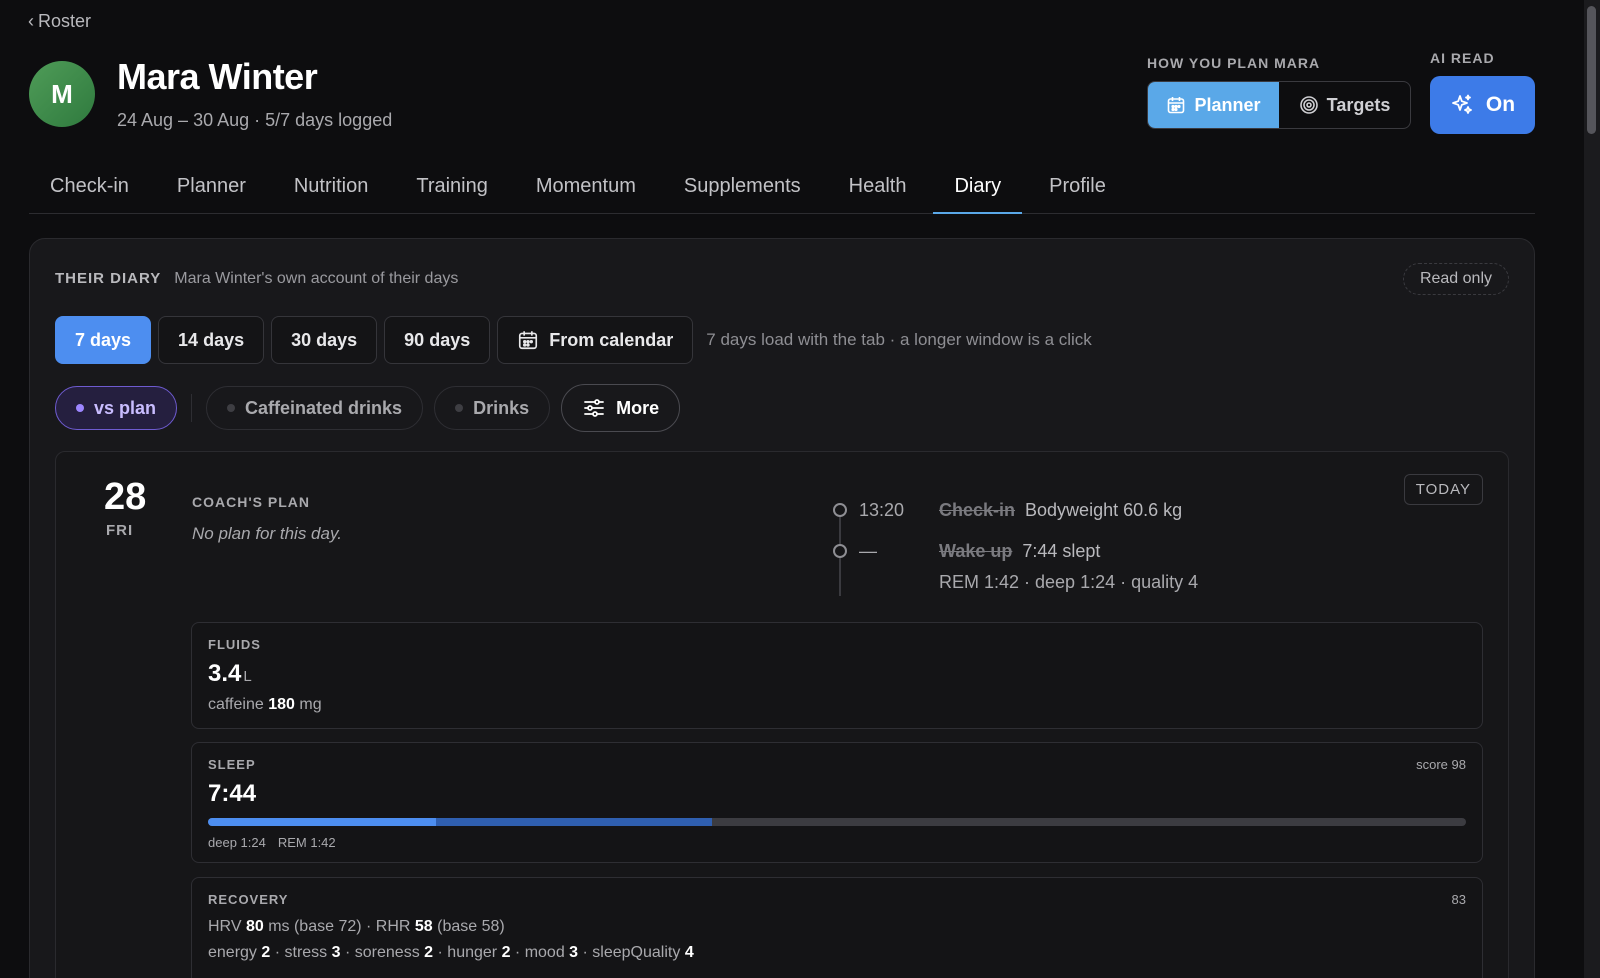  Describe the element at coordinates (423, 926) in the screenshot. I see `rhr-value: 58` at that location.